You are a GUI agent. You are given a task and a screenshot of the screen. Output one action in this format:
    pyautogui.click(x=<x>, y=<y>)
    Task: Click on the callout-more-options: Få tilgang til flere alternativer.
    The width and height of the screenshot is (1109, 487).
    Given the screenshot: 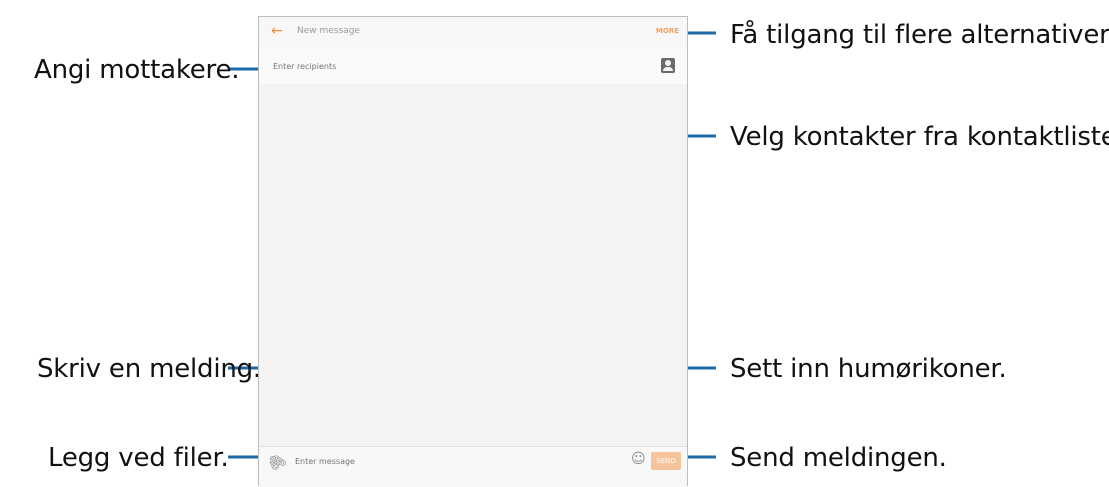 What is the action you would take?
    pyautogui.click(x=919, y=35)
    